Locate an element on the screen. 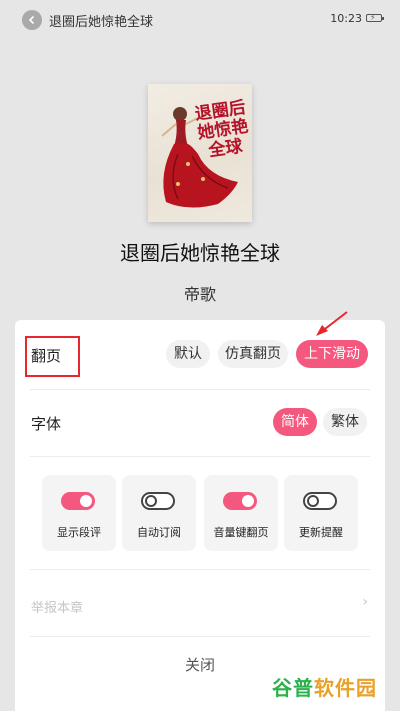 This screenshot has height=711, width=400. font-option-traditional: 繁体 is located at coordinates (345, 422).